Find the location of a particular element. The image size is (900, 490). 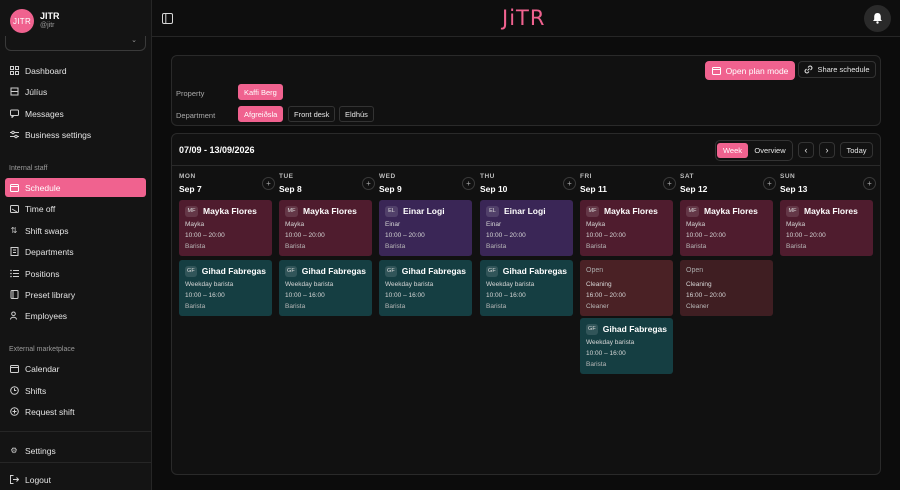

sidebar-item-shift-swaps: ⇅ Shift swaps is located at coordinates (75, 230).